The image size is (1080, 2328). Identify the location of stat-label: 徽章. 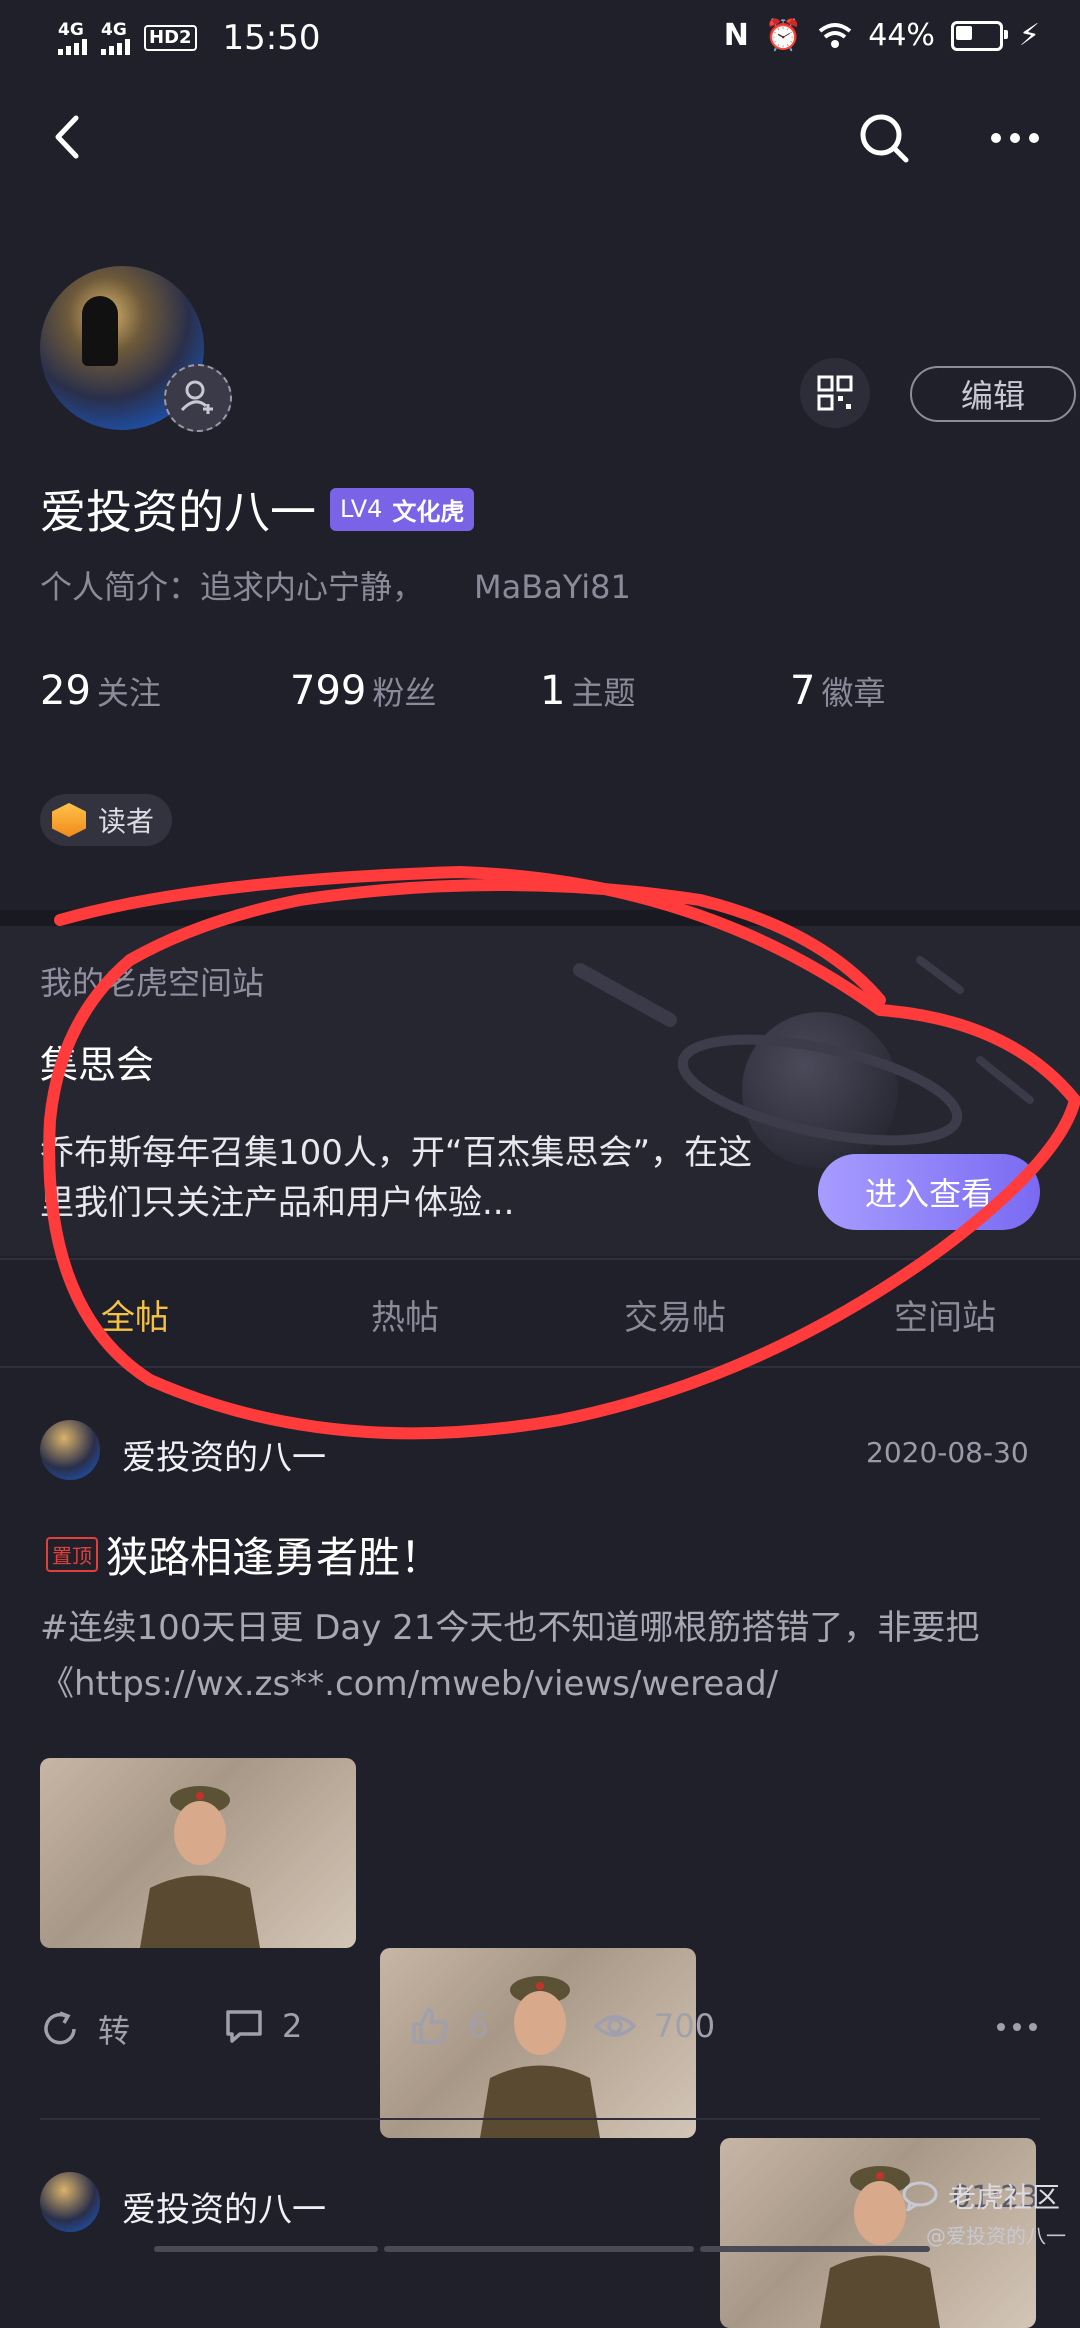
(853, 693).